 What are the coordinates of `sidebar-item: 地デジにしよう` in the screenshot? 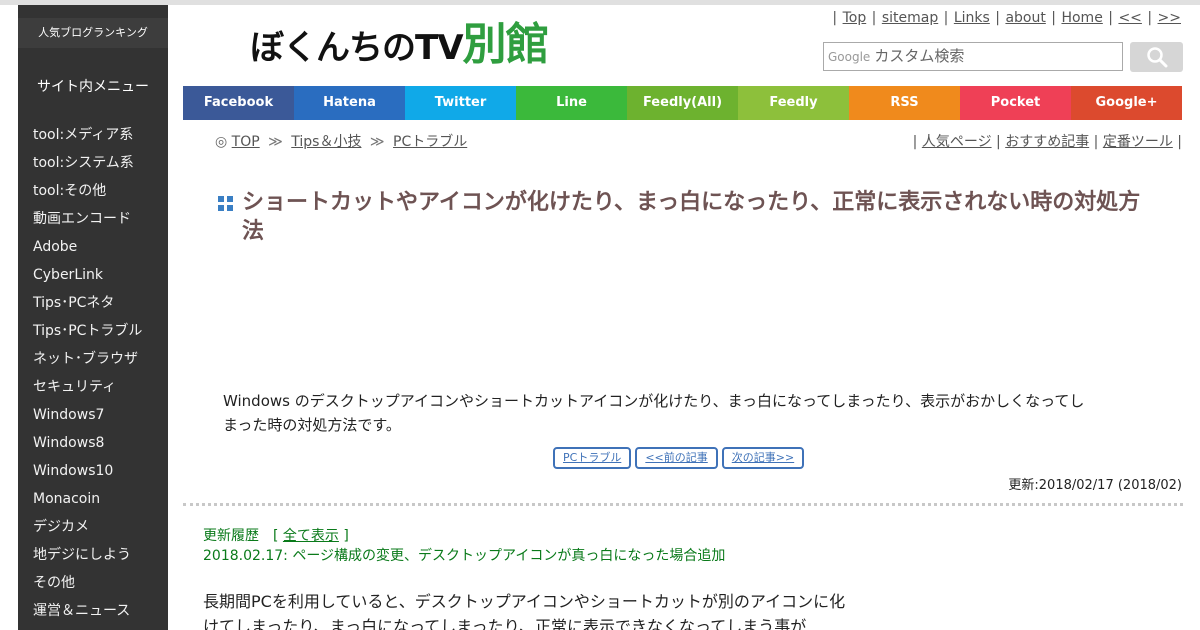 It's located at (93, 555).